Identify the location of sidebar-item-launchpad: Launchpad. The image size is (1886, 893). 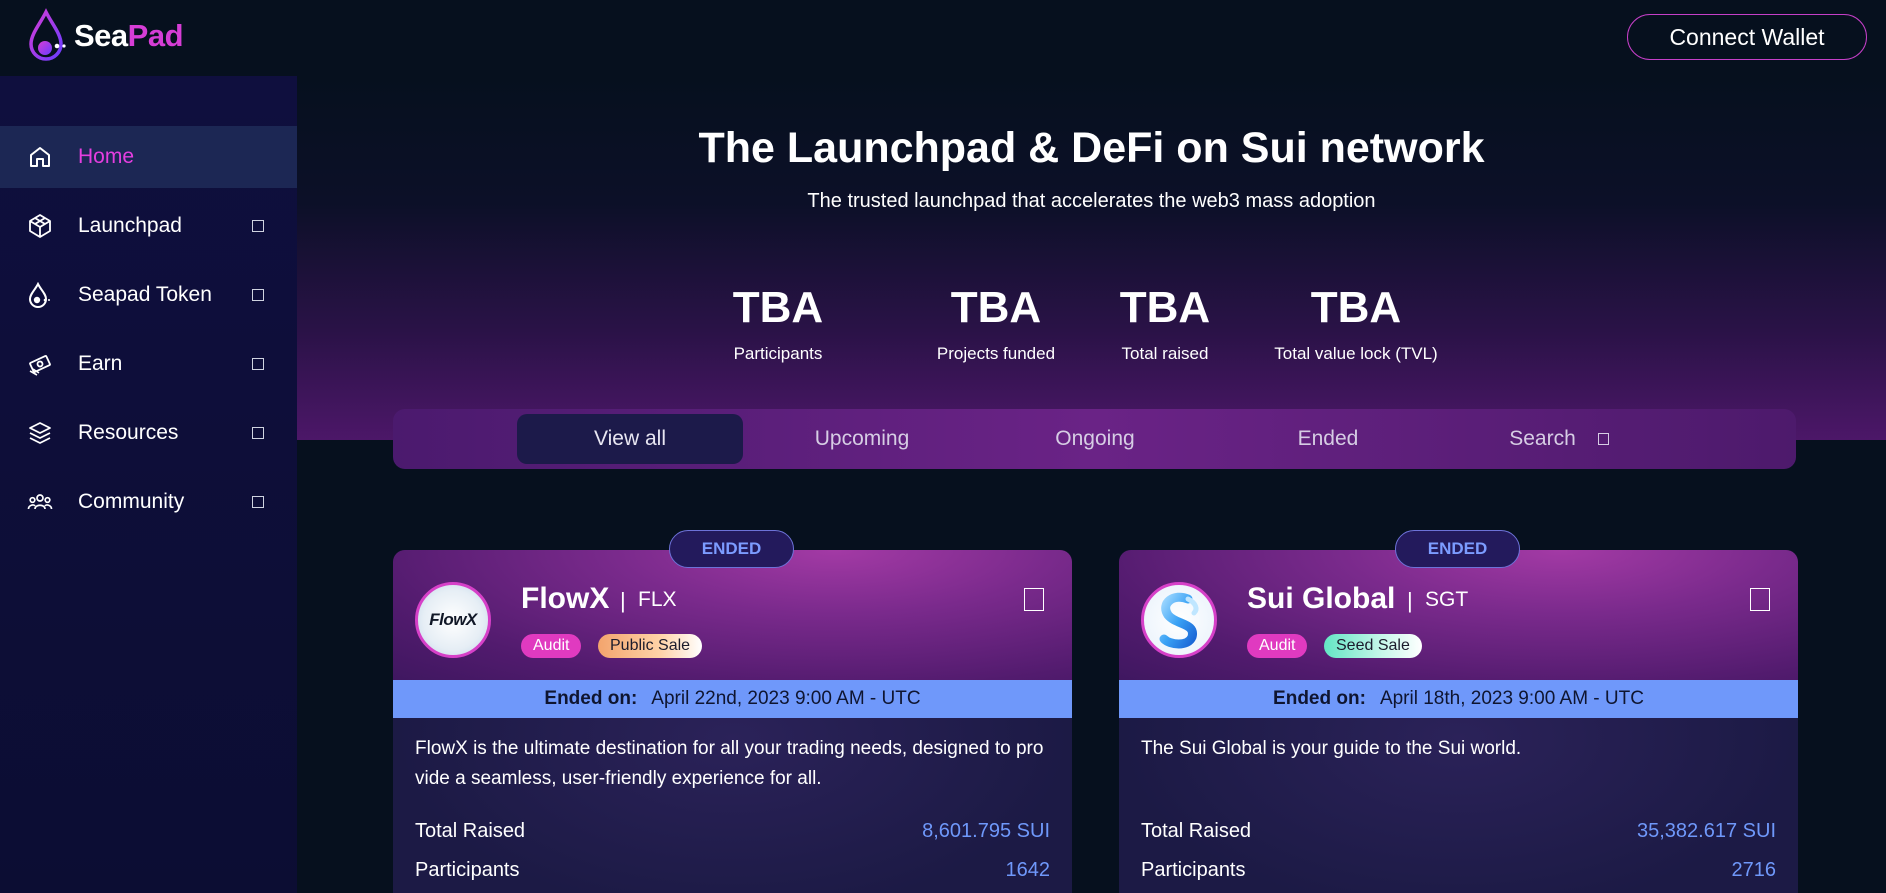
(148, 226).